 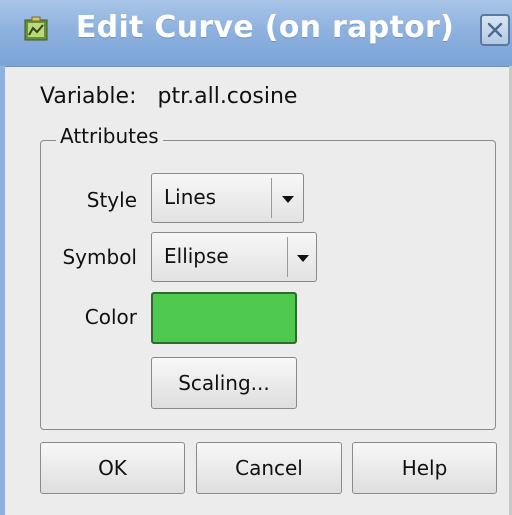 I want to click on symbol-combo-value: Ellipse, so click(x=196, y=256).